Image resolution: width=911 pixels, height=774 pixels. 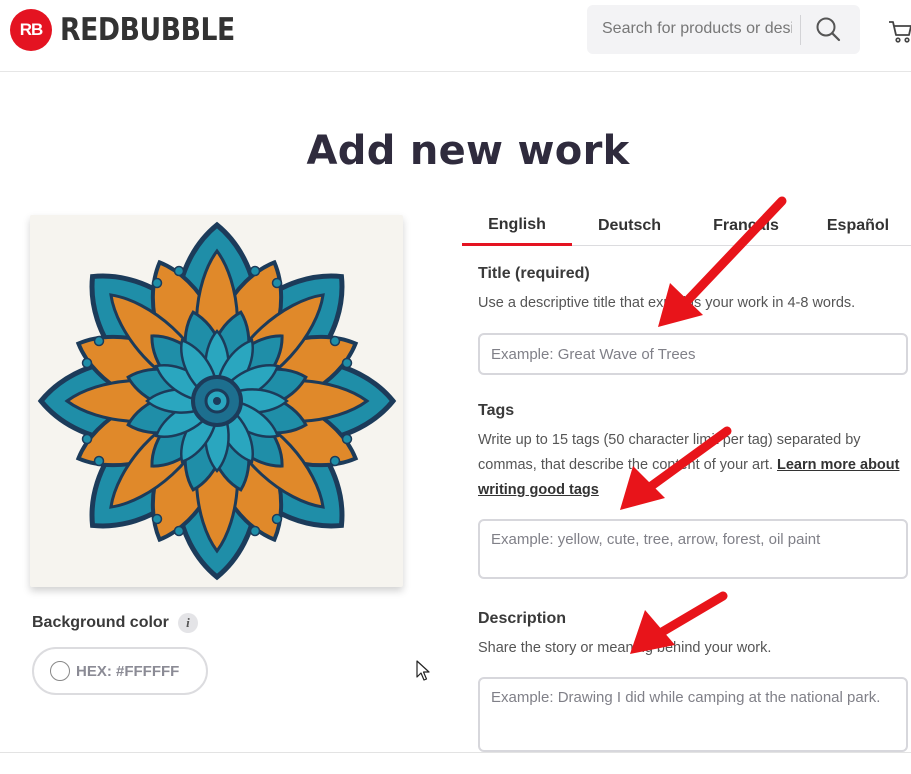 What do you see at coordinates (693, 714) in the screenshot?
I see `description-input` at bounding box center [693, 714].